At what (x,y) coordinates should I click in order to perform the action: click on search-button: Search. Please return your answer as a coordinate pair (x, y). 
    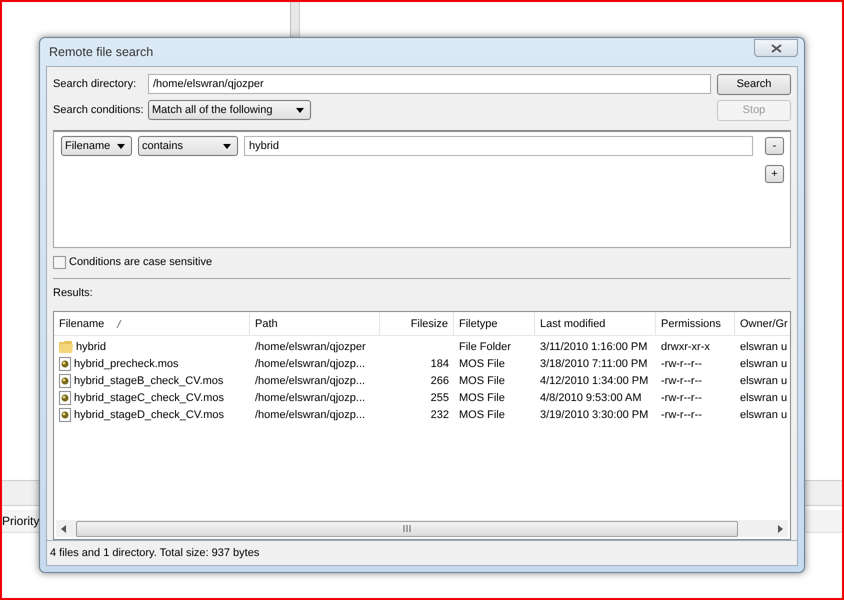
    Looking at the image, I should click on (754, 84).